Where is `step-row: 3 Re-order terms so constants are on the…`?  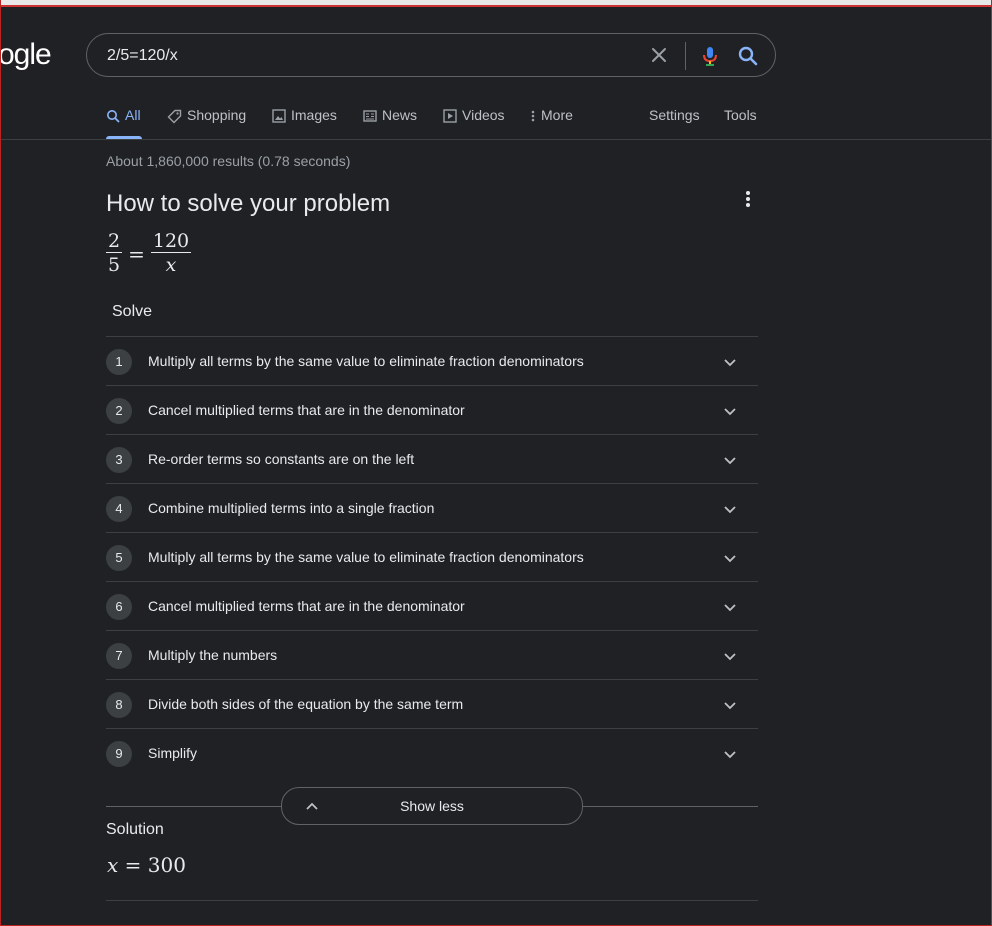 step-row: 3 Re-order terms so constants are on the… is located at coordinates (432, 458).